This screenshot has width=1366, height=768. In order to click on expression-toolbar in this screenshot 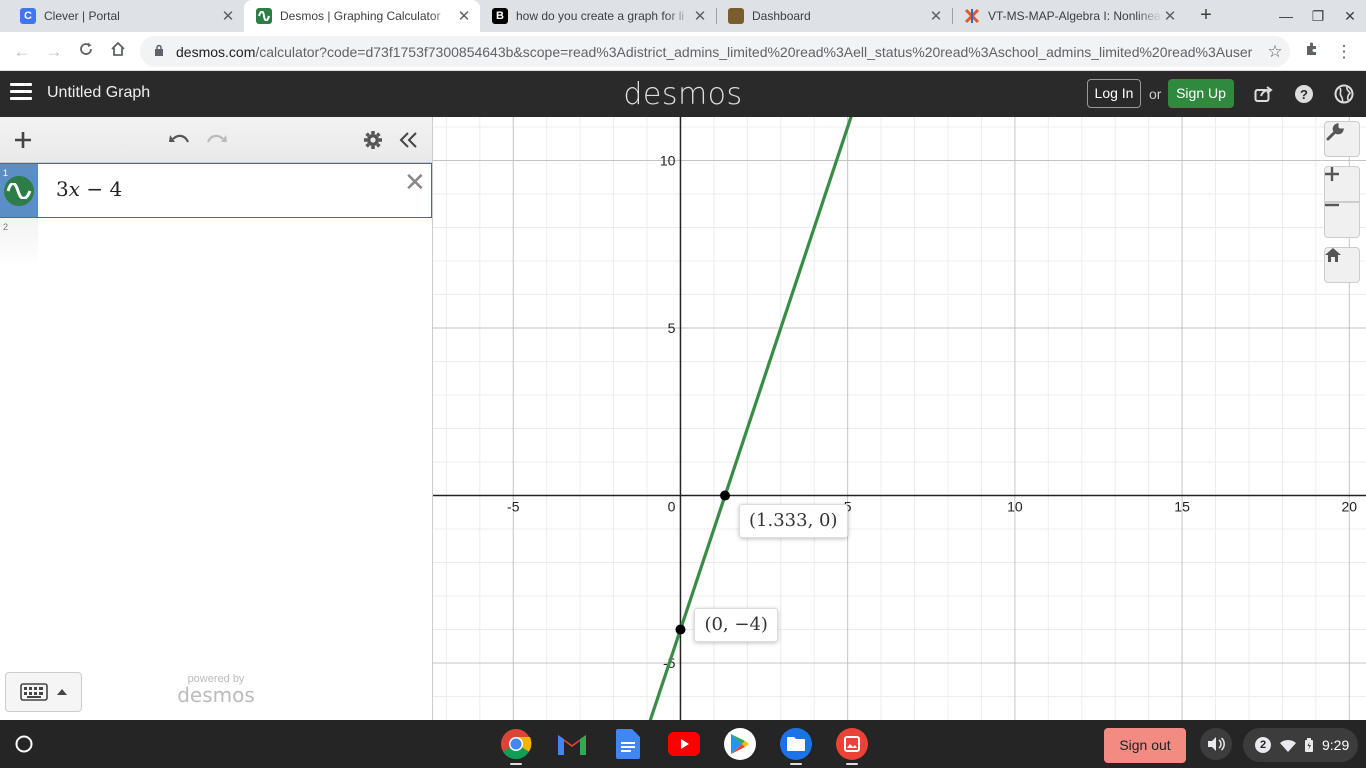, I will do `click(216, 140)`.